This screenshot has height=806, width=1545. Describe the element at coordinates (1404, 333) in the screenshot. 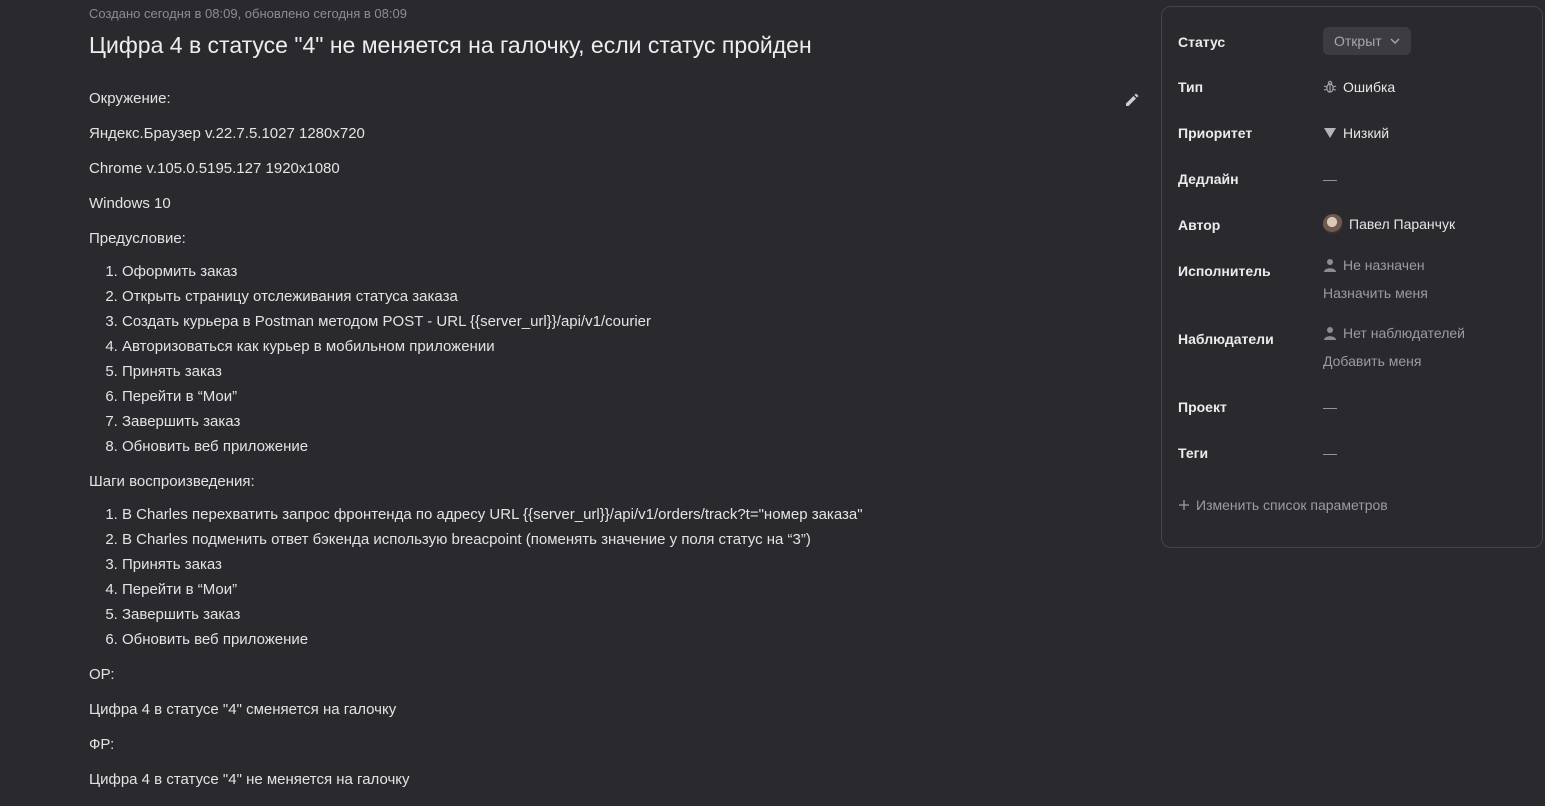

I see `watchers-value: Нет наблюдателей` at that location.